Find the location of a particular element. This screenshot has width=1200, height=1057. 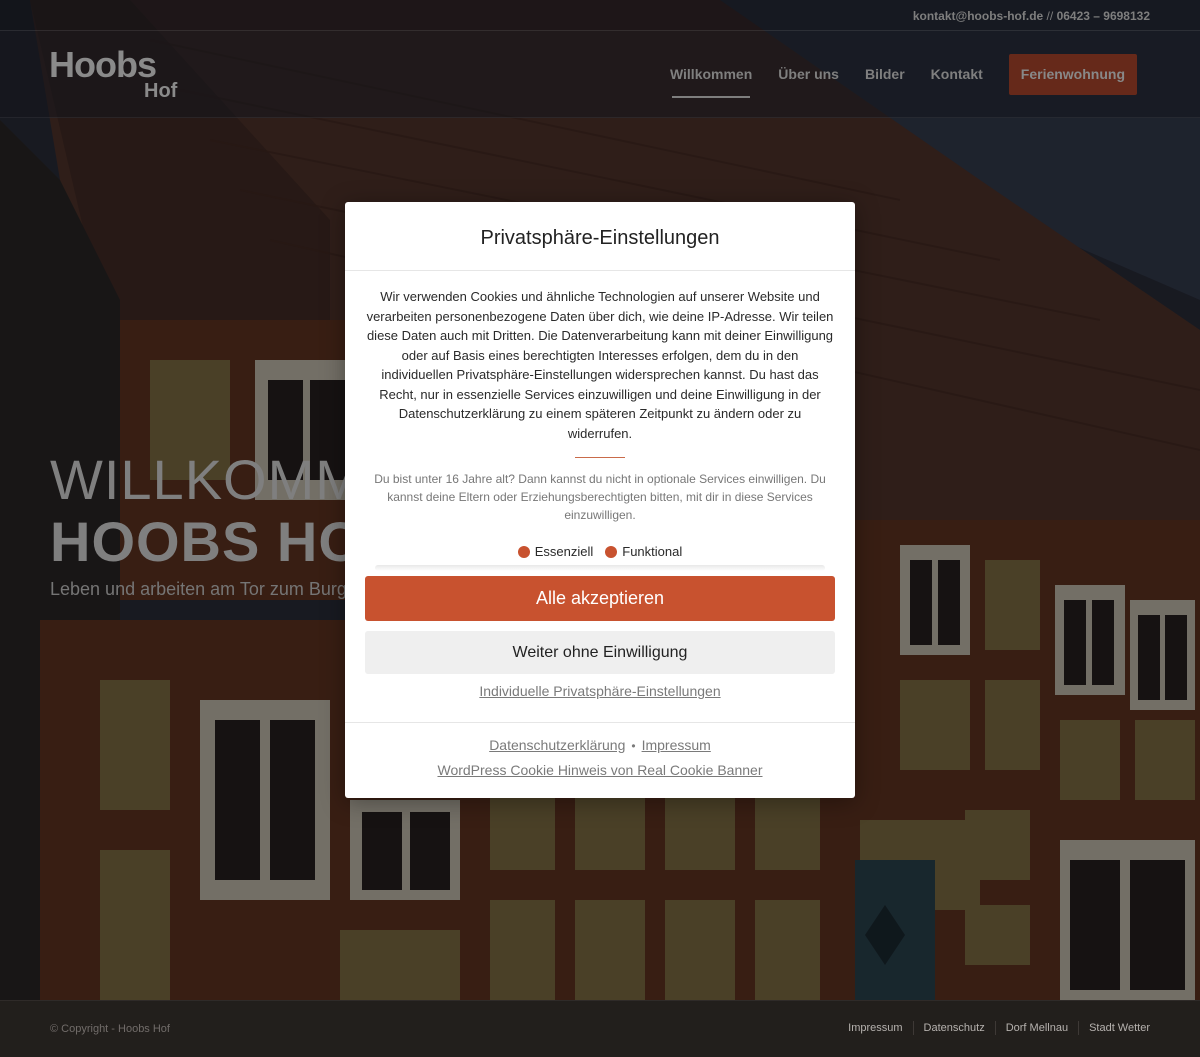

service-group-essenziell: Essenziell is located at coordinates (555, 551).